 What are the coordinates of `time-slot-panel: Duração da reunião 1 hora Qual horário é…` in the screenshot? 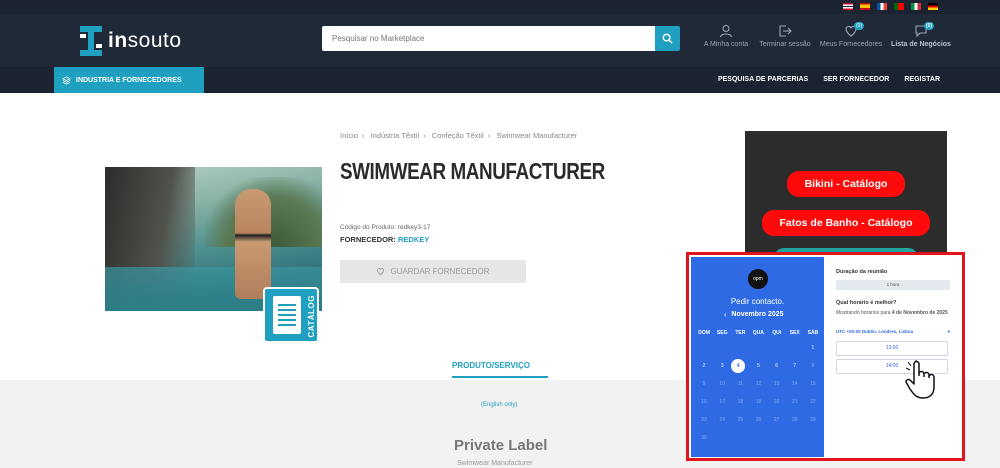 It's located at (898, 357).